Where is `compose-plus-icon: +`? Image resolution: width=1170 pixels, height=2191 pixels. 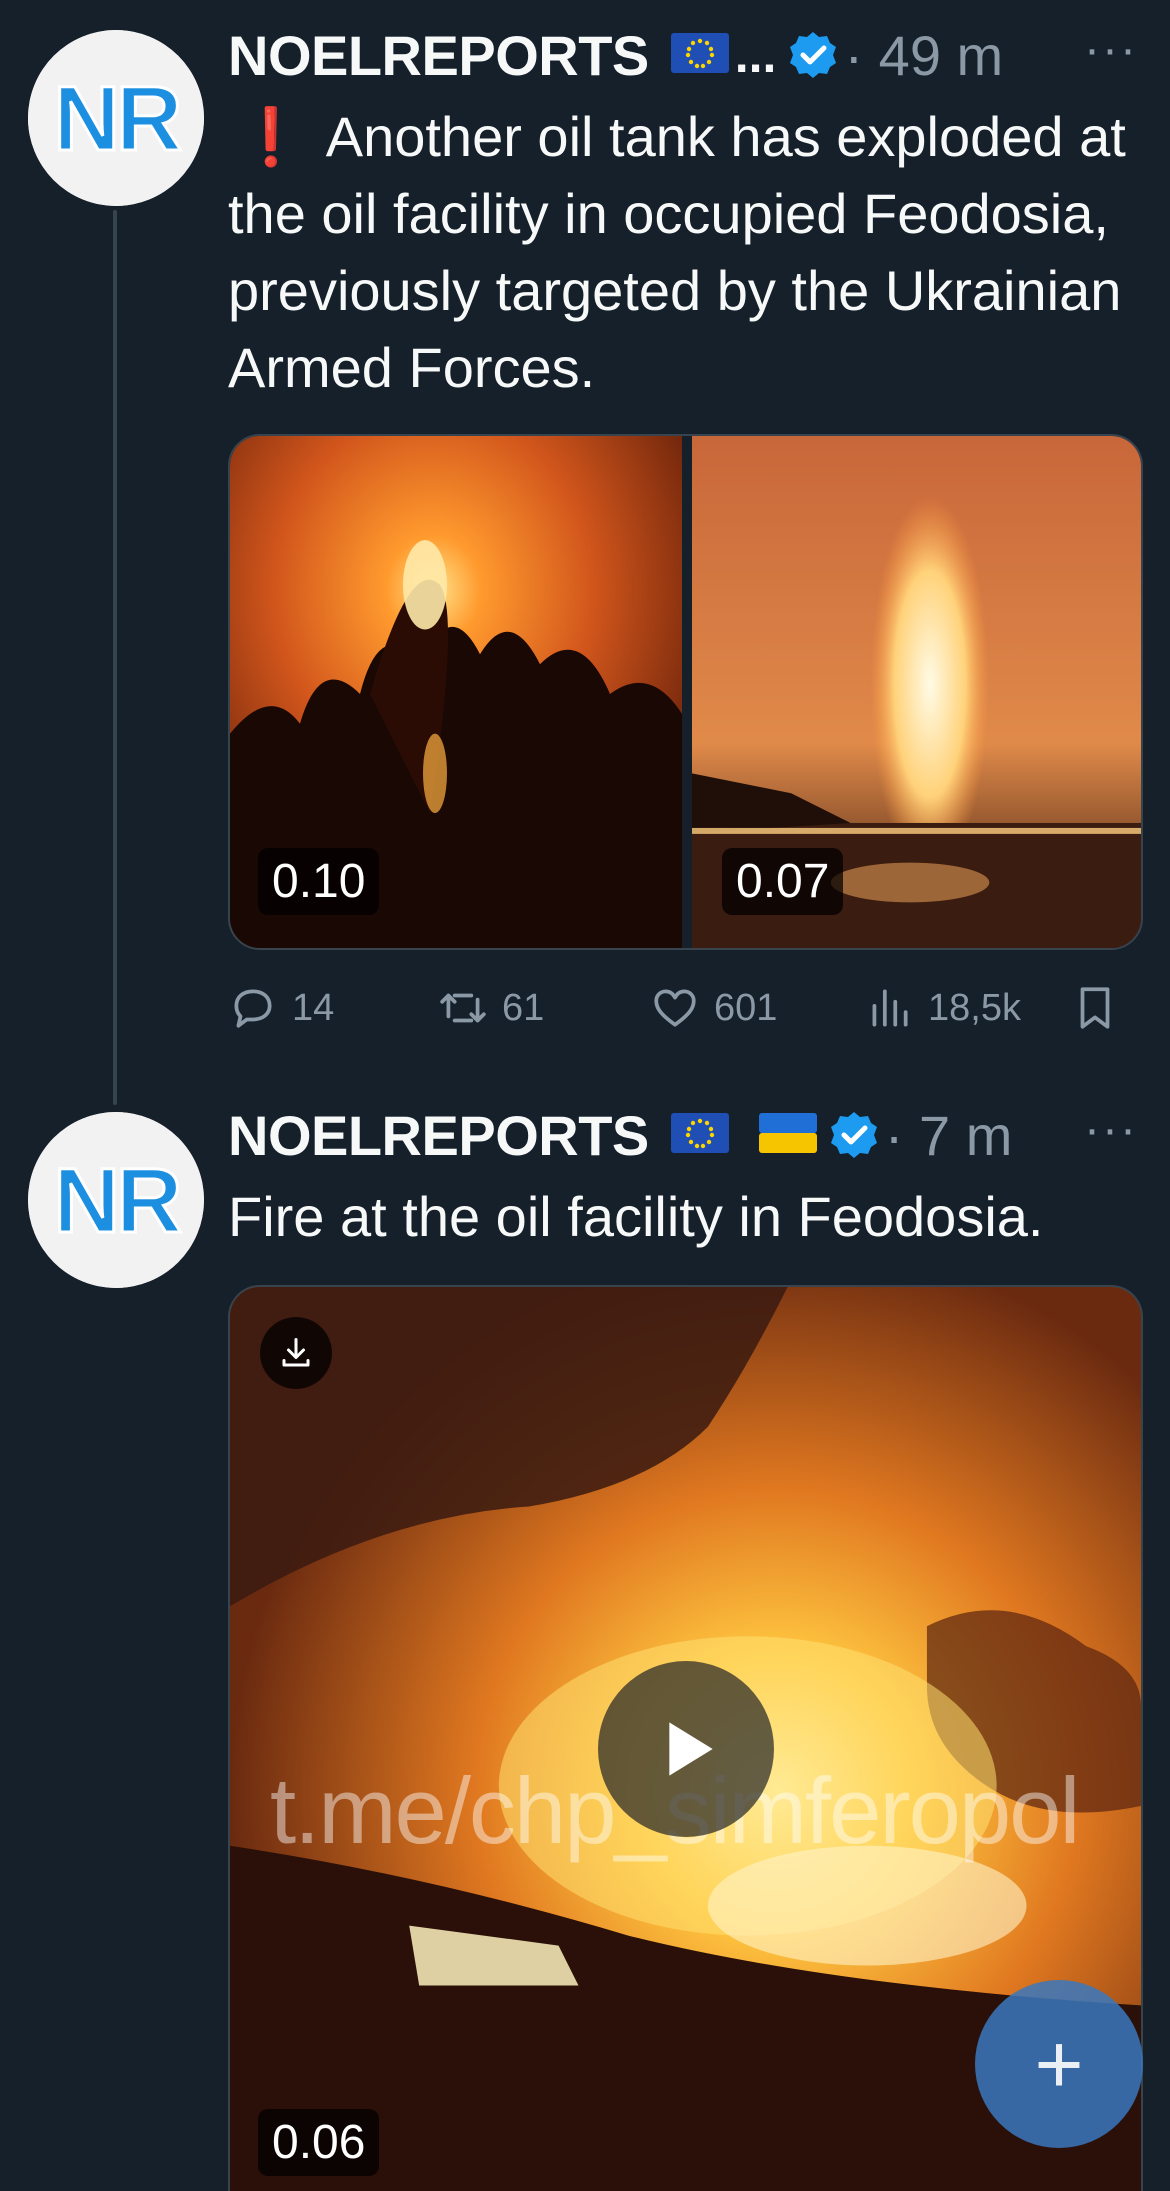
compose-plus-icon: + is located at coordinates (1059, 2064).